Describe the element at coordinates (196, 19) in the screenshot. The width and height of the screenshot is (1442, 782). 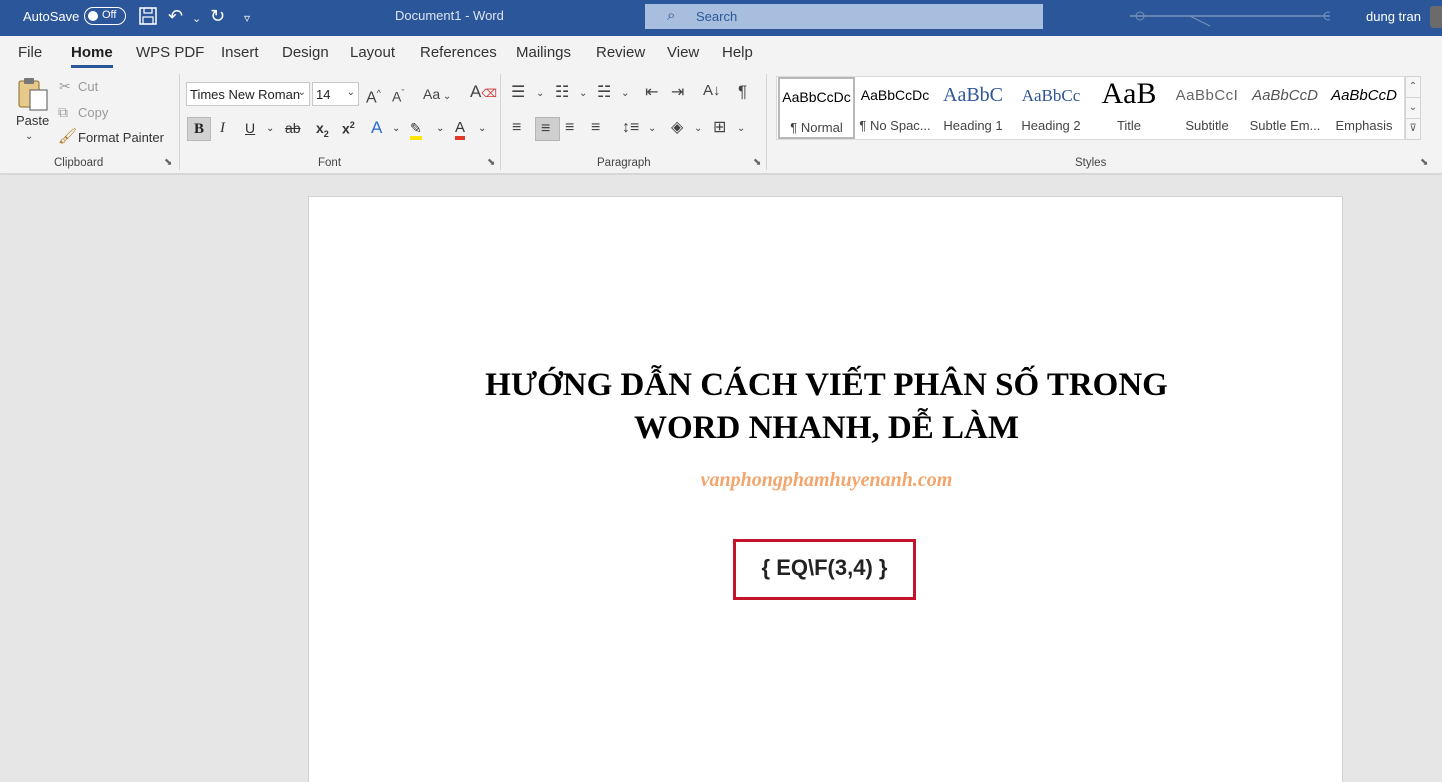
I see `undo-dropdown-icon: ⌄` at that location.